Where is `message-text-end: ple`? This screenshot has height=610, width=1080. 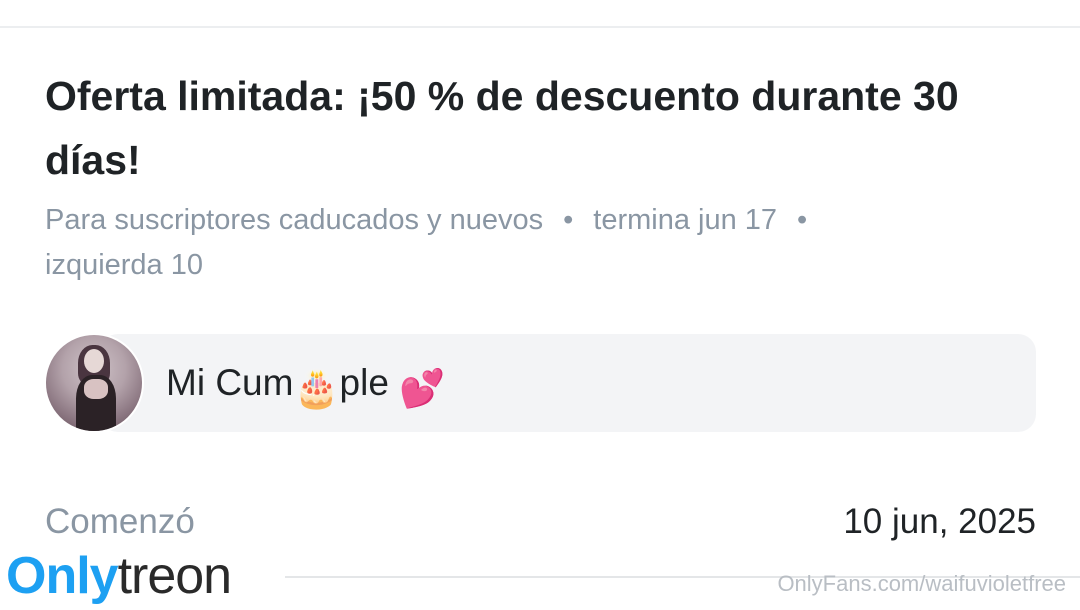
message-text-end: ple is located at coordinates (364, 382).